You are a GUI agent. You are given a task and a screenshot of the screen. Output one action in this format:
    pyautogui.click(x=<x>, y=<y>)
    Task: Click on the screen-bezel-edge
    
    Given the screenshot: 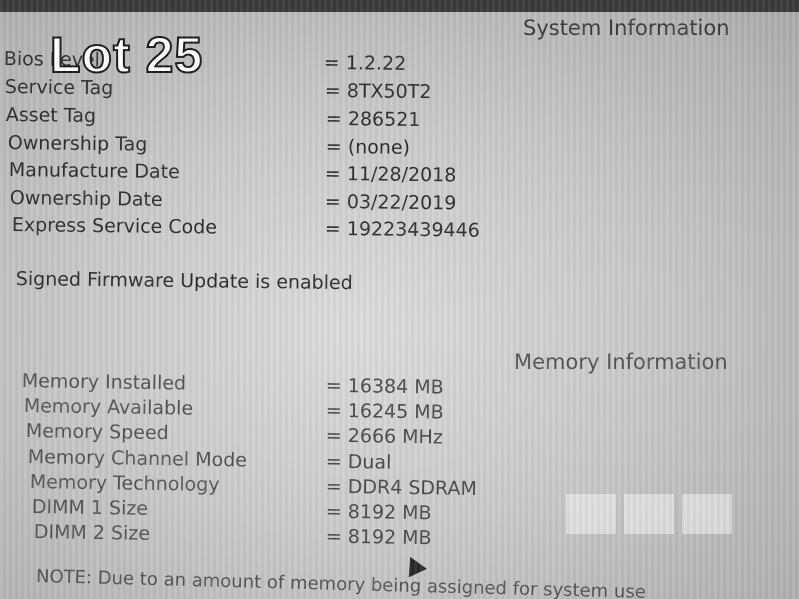 What is the action you would take?
    pyautogui.click(x=399, y=6)
    